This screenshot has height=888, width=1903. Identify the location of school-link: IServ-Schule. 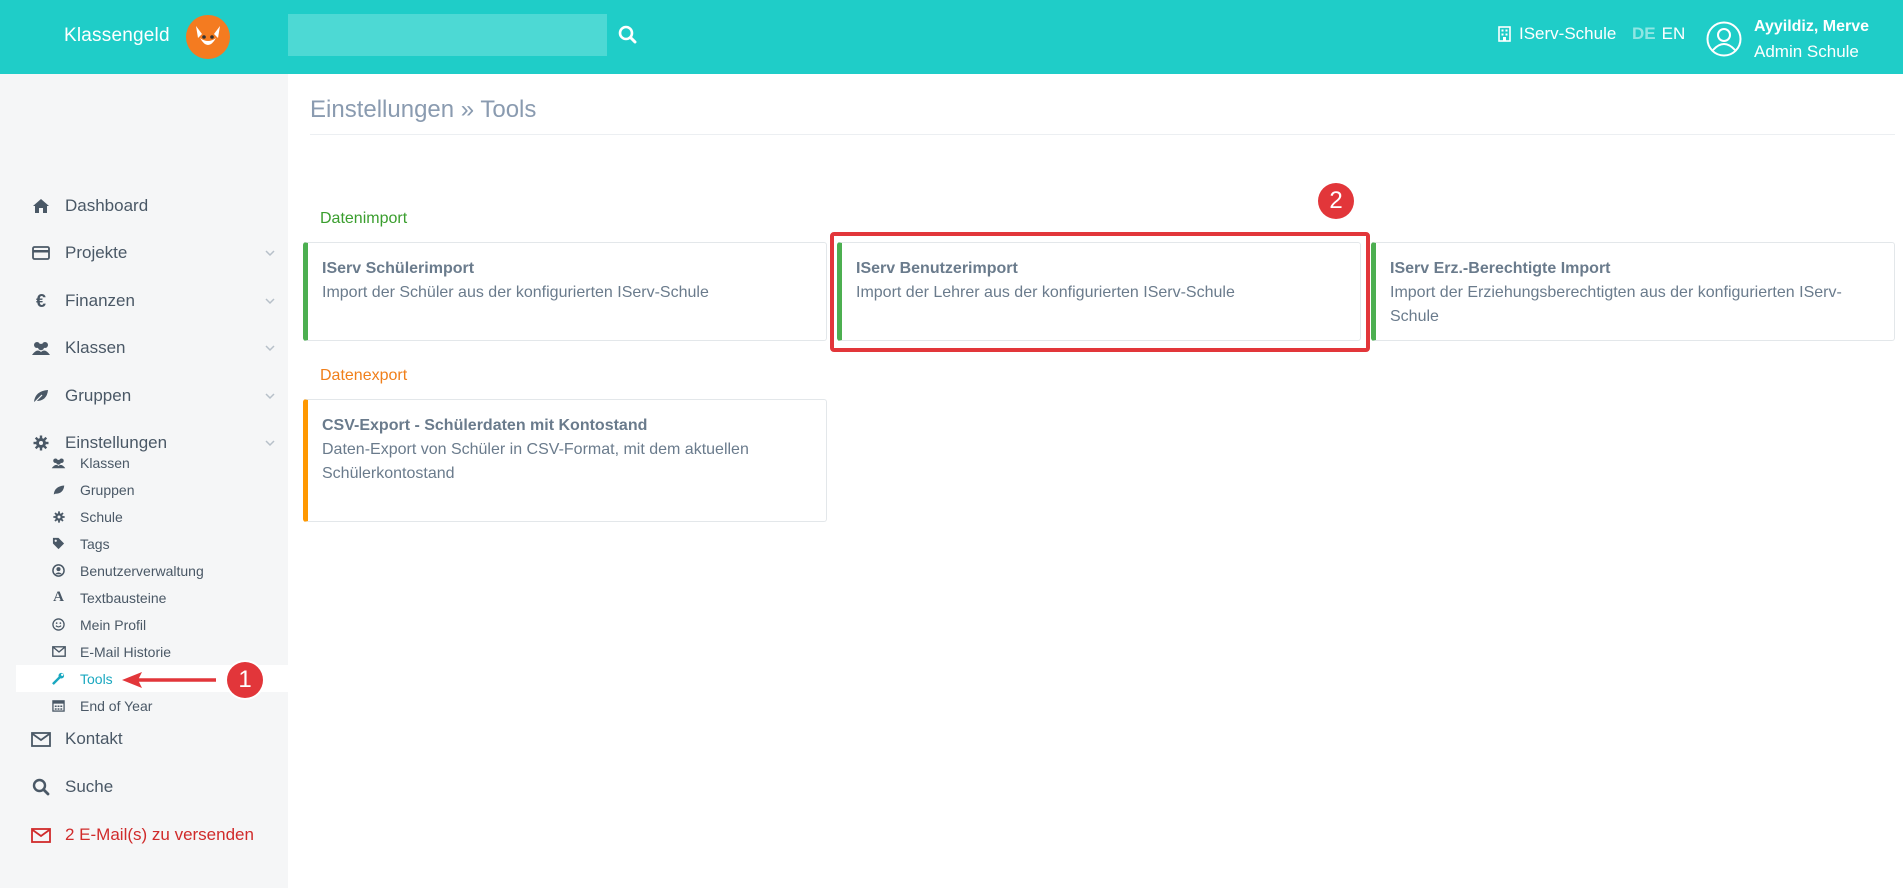
(1557, 34).